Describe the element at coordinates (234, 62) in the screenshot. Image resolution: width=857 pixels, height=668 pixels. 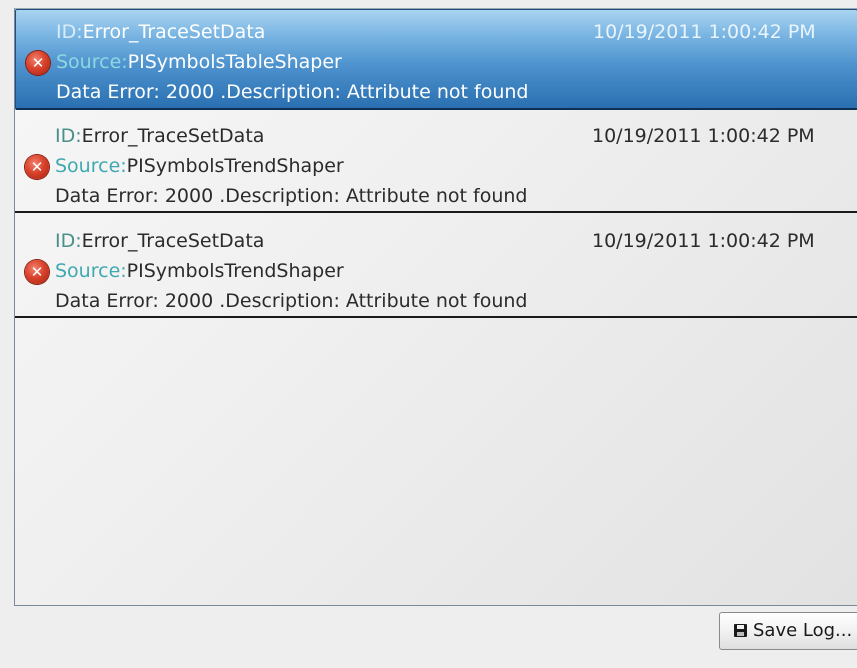
I see `entry-source-value: PISymbolsTableShaper` at that location.